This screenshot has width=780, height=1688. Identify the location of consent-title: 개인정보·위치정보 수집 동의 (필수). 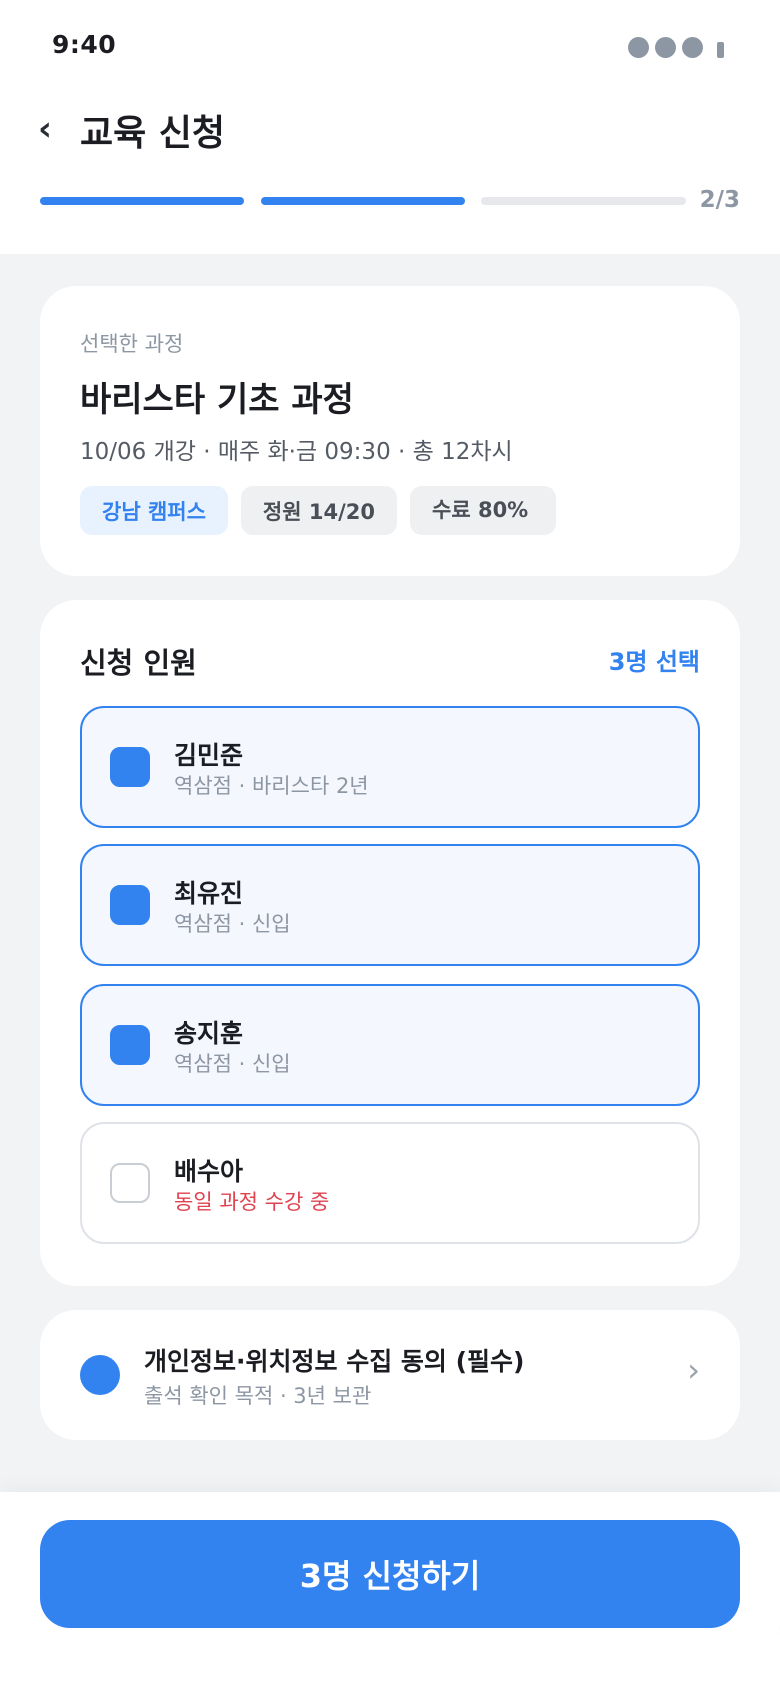
(334, 1361).